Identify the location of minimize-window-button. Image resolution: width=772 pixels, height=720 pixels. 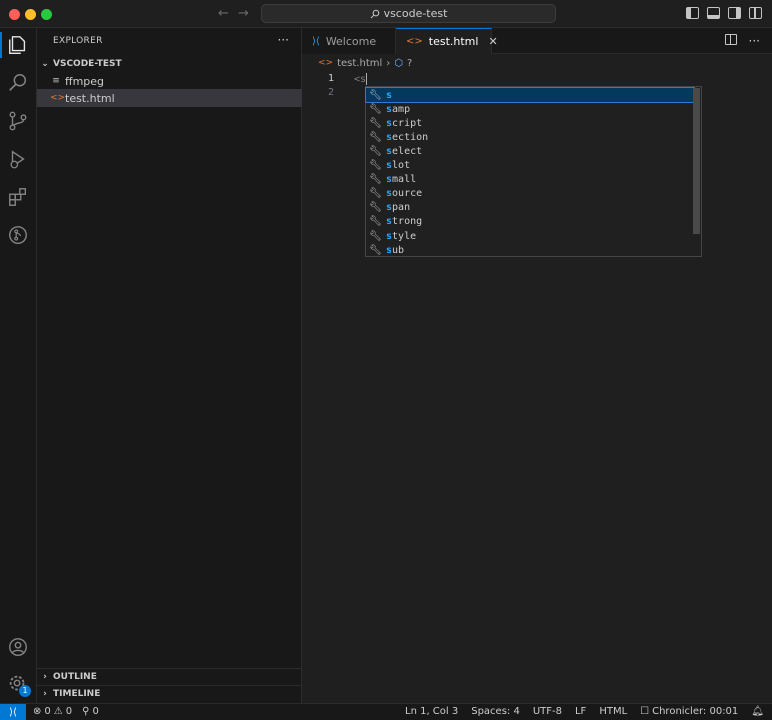
(30, 14).